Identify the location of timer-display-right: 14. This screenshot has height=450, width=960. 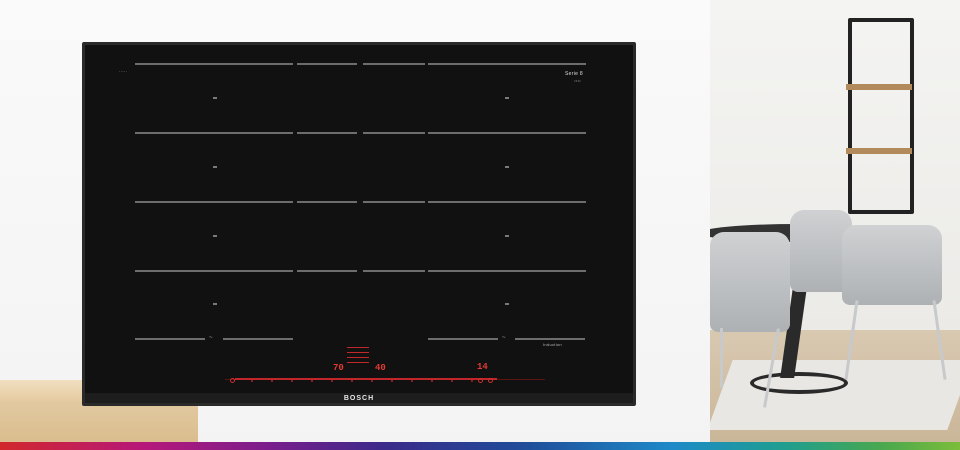
(482, 367).